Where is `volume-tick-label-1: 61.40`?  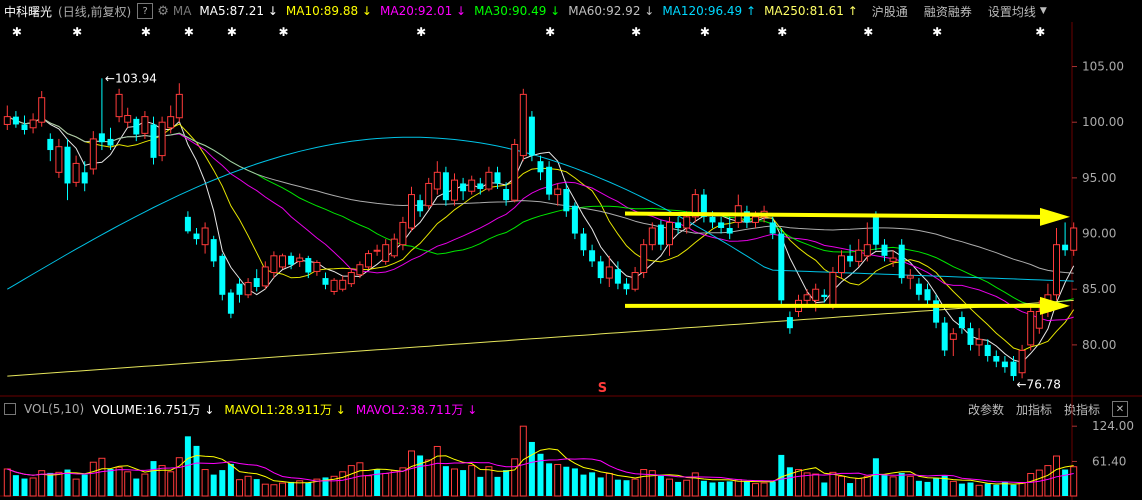
volume-tick-label-1: 61.40 is located at coordinates (1109, 461).